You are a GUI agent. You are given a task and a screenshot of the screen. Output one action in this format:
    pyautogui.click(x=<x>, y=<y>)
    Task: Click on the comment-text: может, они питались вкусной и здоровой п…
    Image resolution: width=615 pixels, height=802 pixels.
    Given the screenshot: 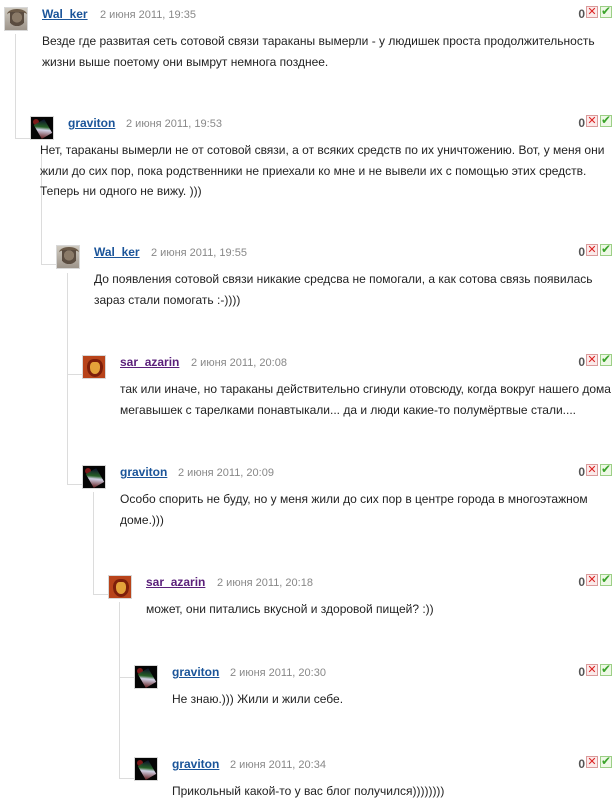 What is the action you would take?
    pyautogui.click(x=290, y=609)
    